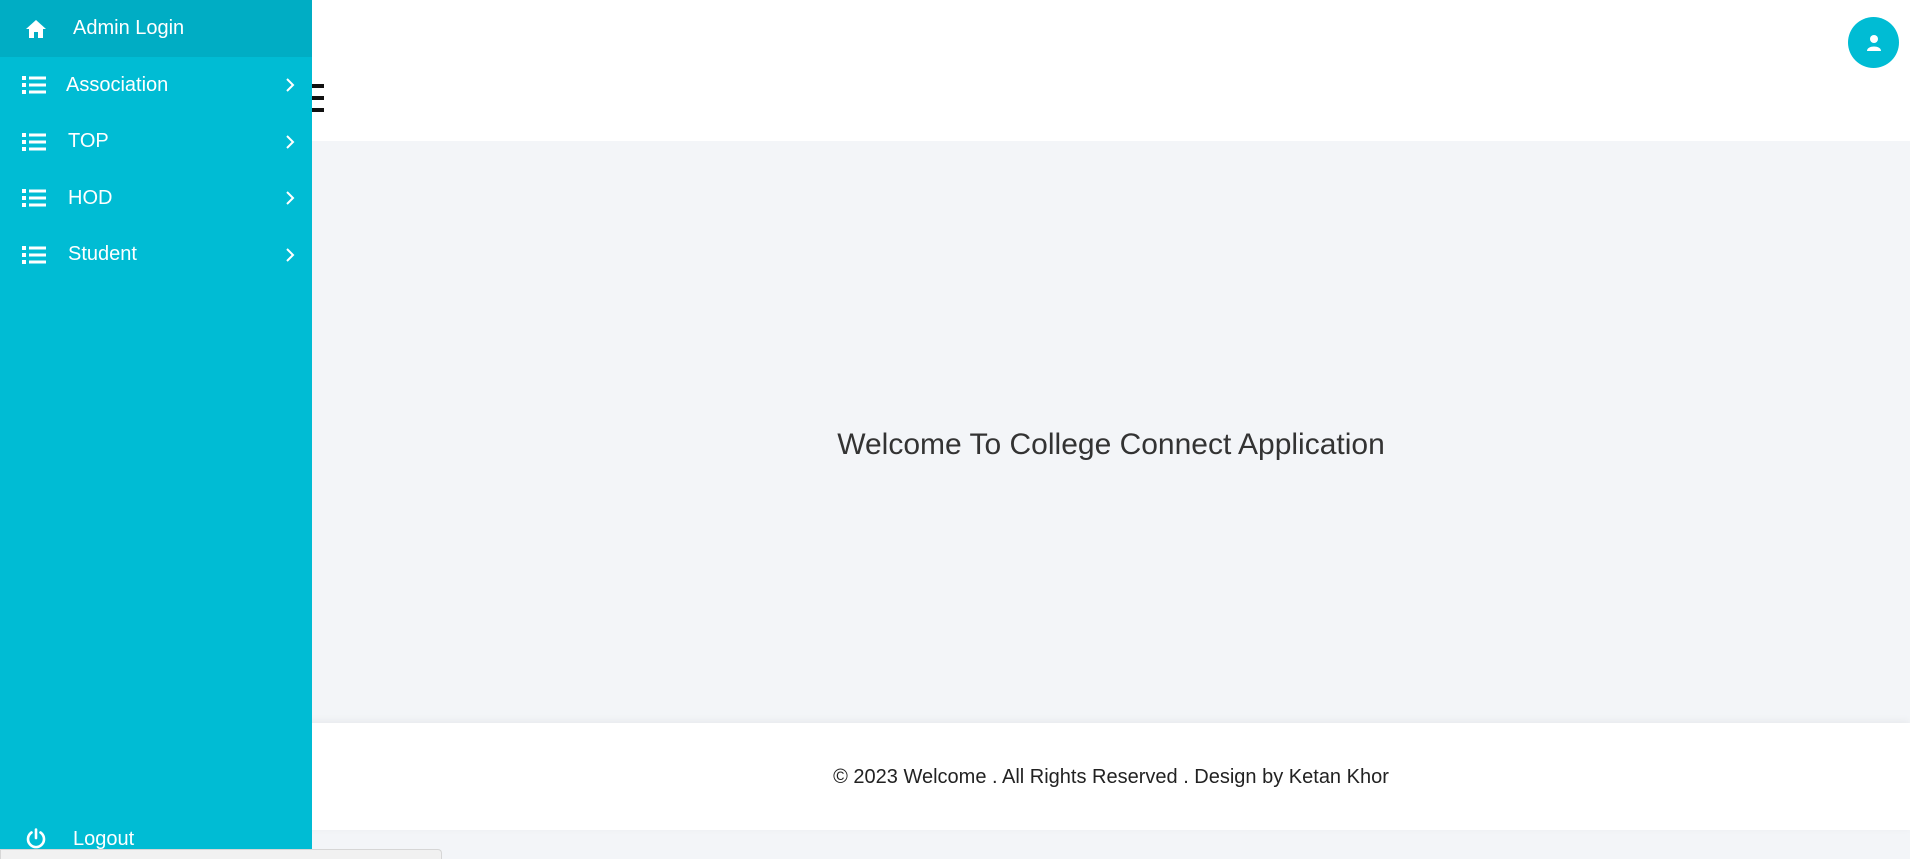 This screenshot has width=1910, height=859. Describe the element at coordinates (36, 838) in the screenshot. I see `power-icon` at that location.